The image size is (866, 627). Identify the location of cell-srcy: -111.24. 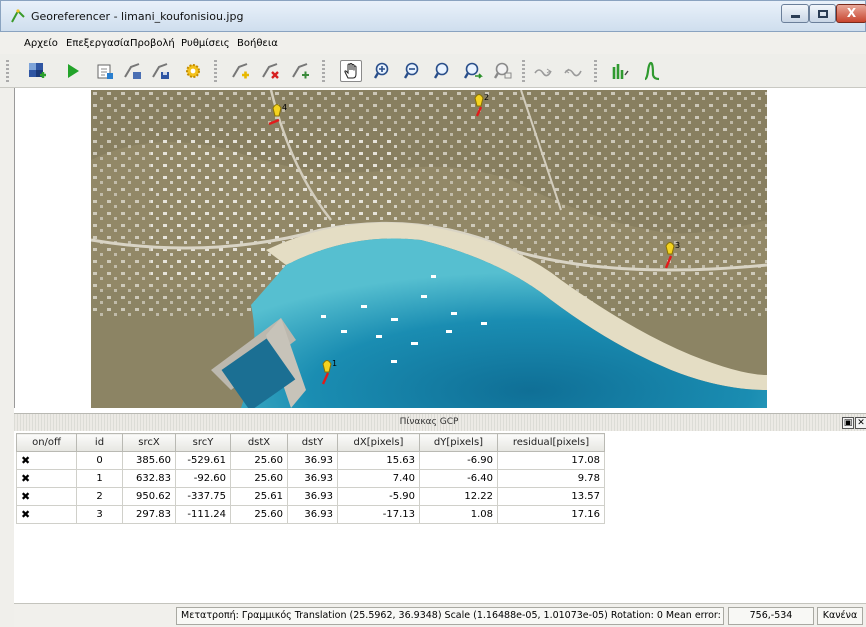
(203, 514).